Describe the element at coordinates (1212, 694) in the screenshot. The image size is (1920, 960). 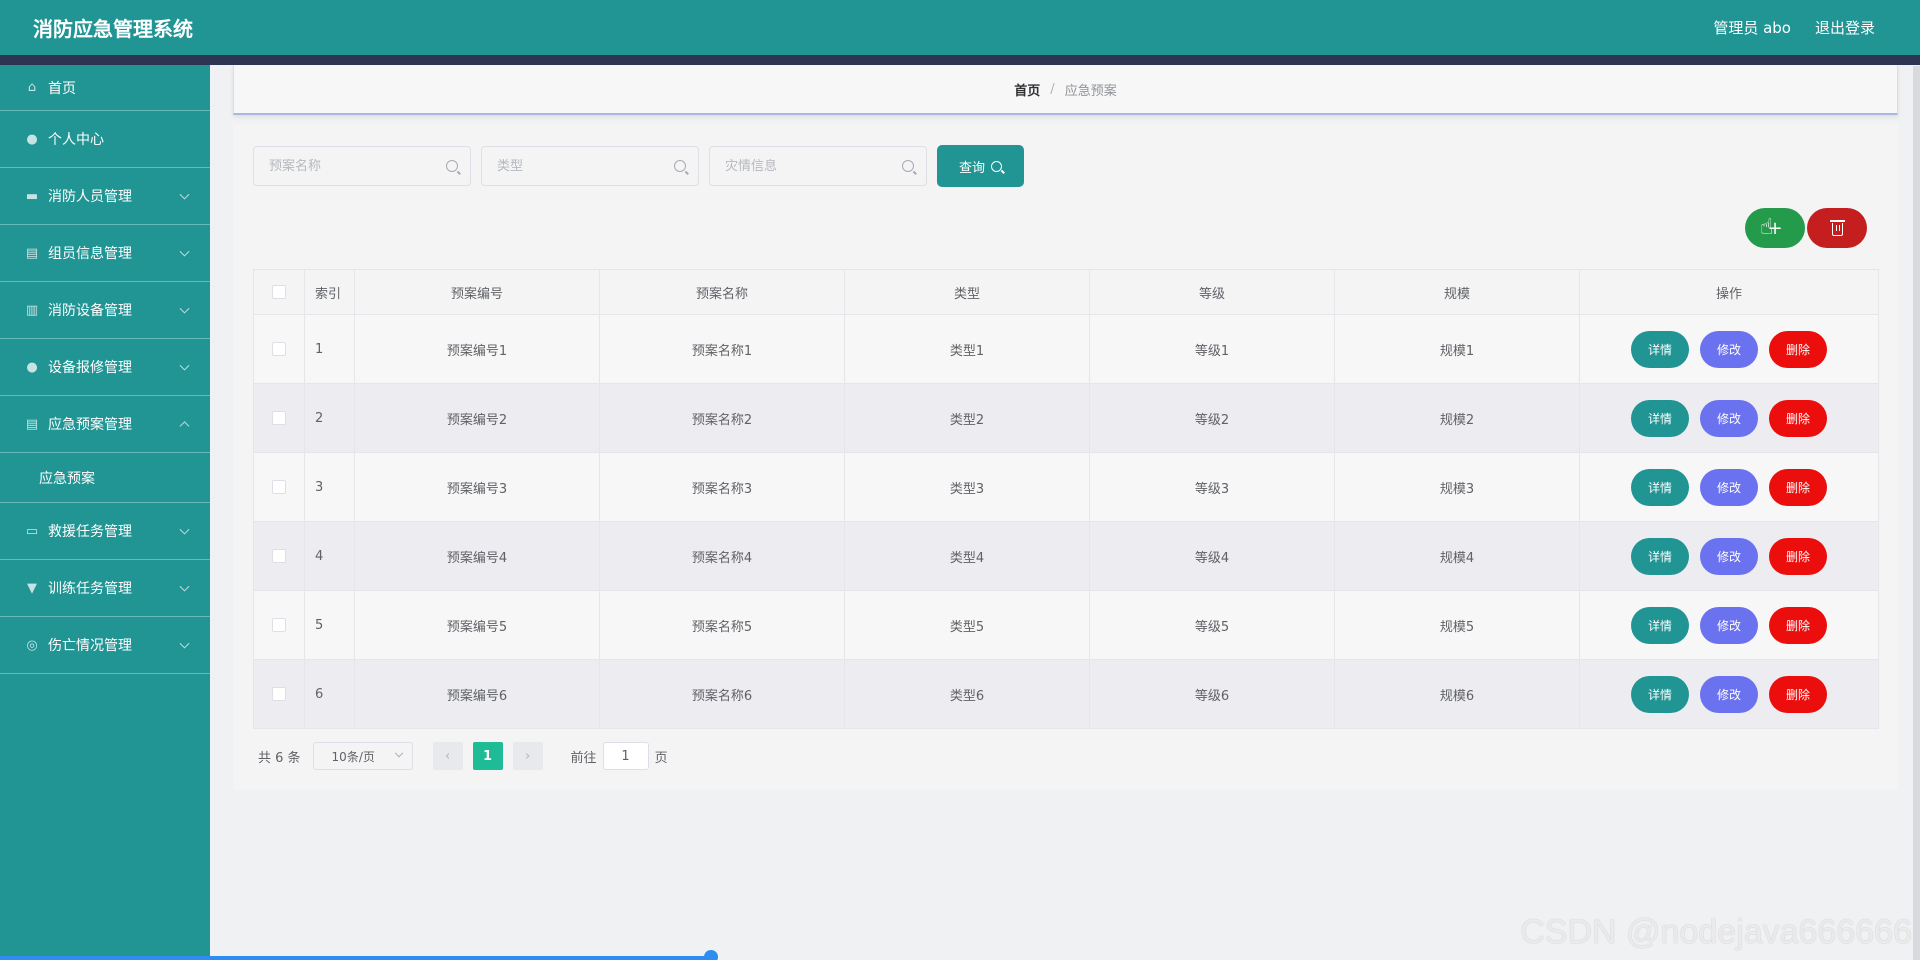
I see `cell-level: 等级6` at that location.